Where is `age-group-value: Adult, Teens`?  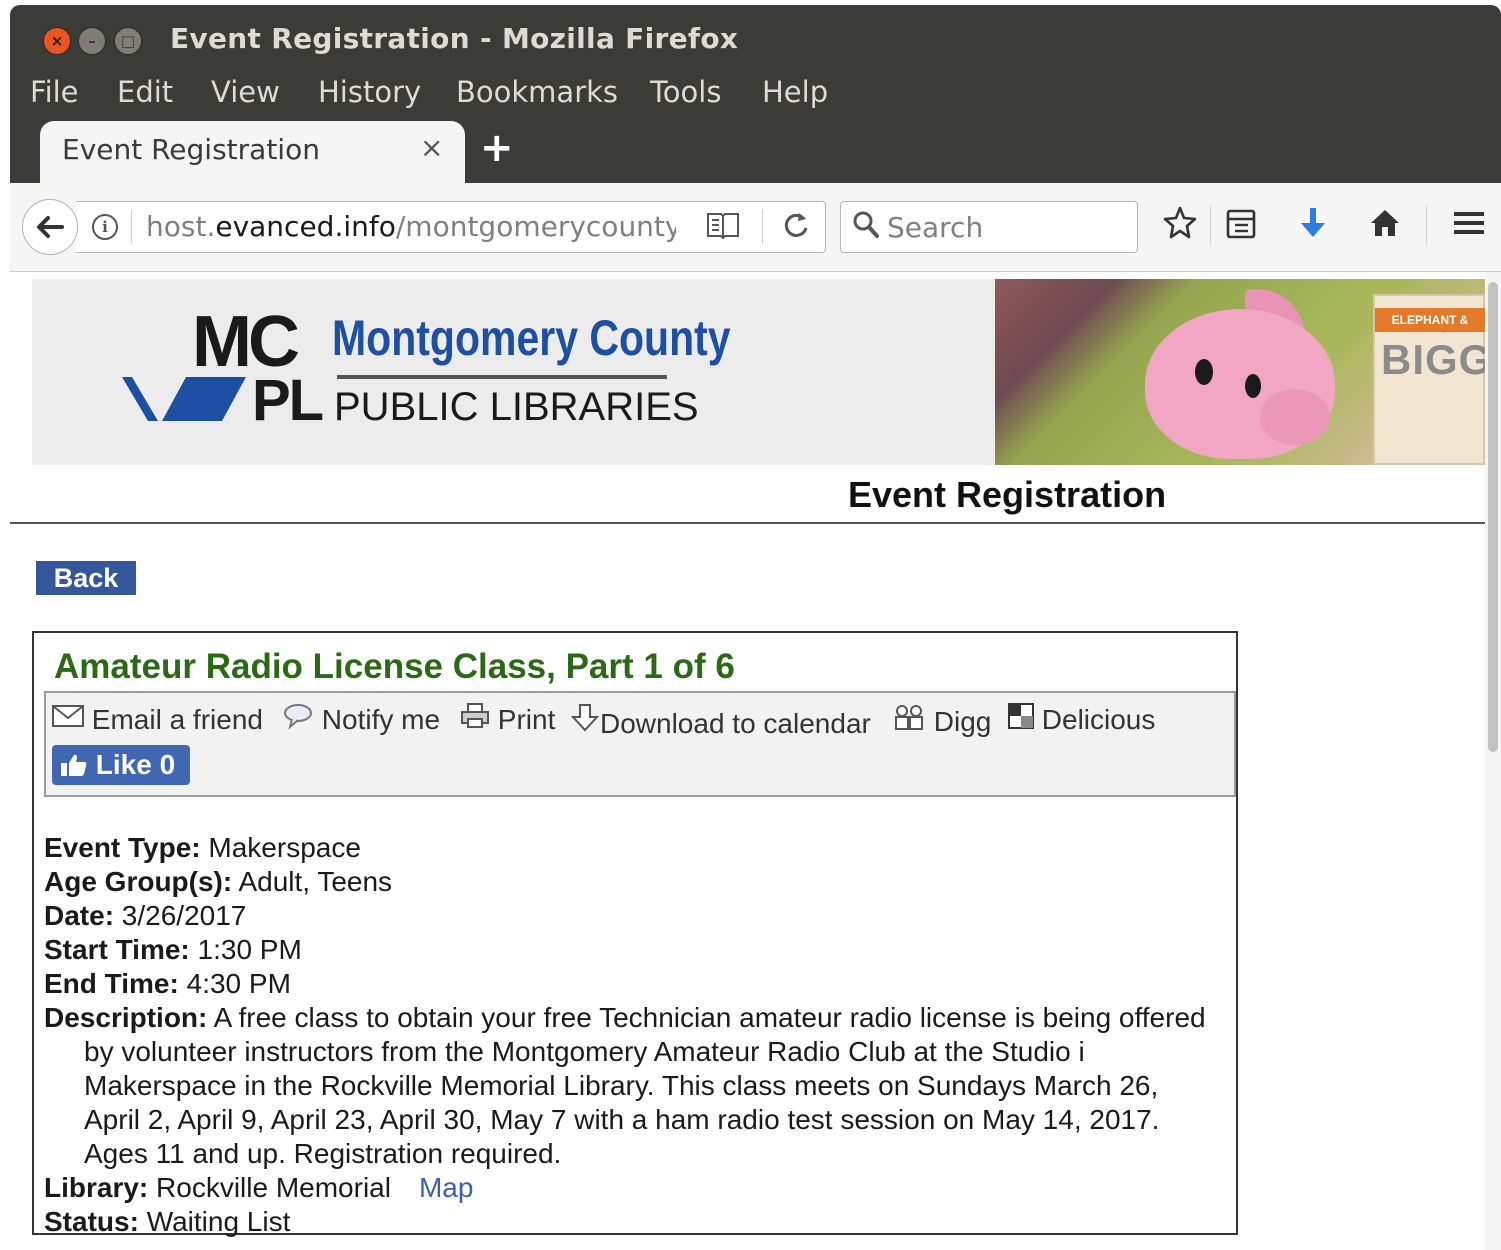 age-group-value: Adult, Teens is located at coordinates (315, 881).